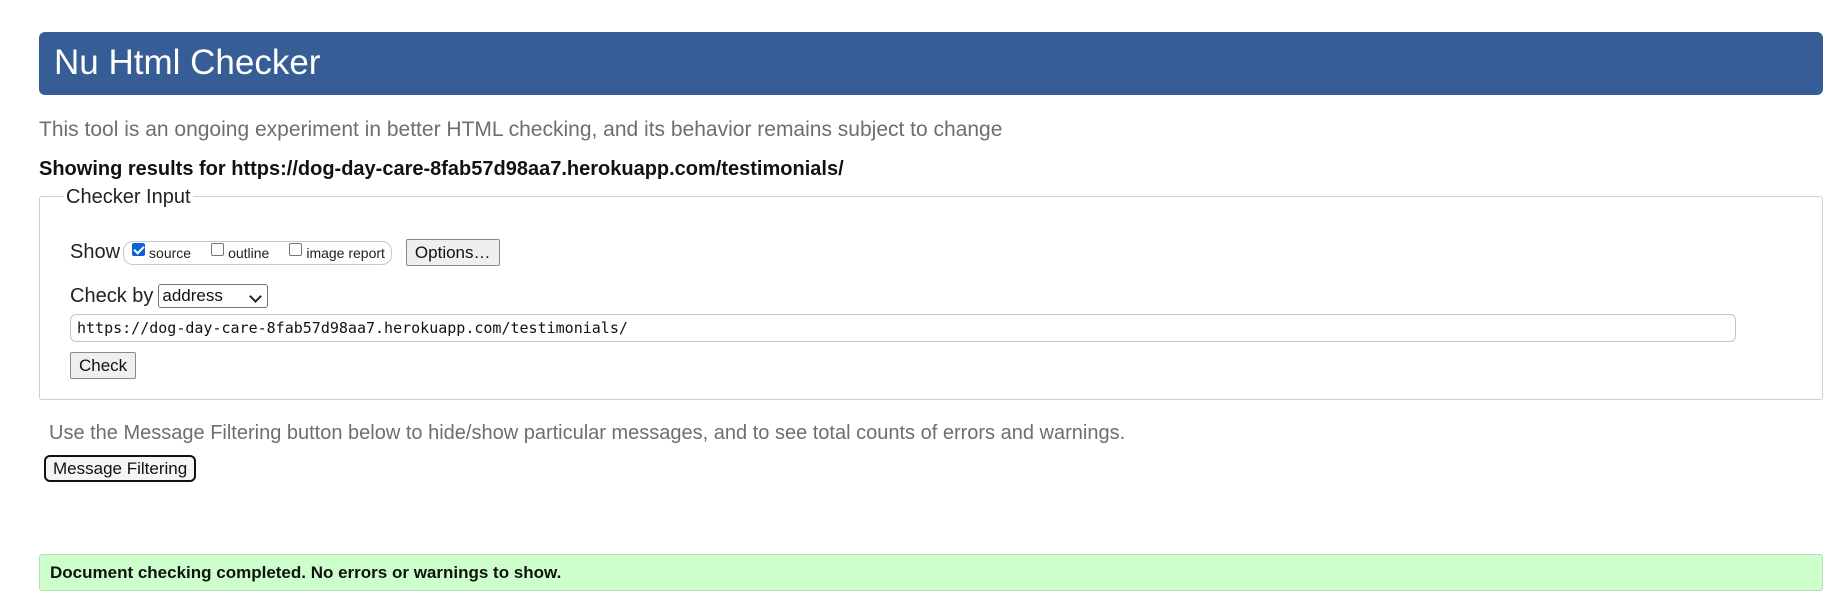 This screenshot has height=610, width=1846. Describe the element at coordinates (256, 296) in the screenshot. I see `chevron-down-icon` at that location.